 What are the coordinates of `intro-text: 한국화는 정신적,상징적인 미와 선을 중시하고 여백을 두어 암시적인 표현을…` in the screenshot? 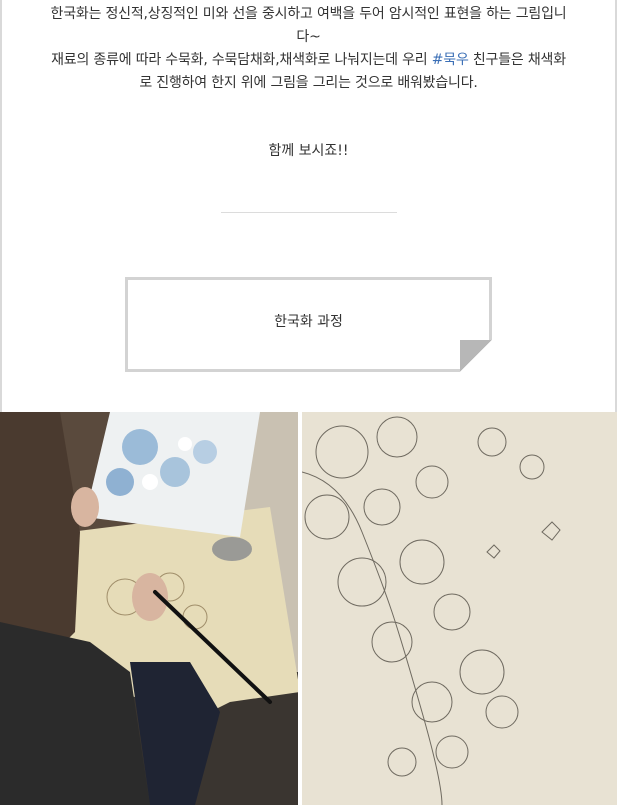 It's located at (308, 49).